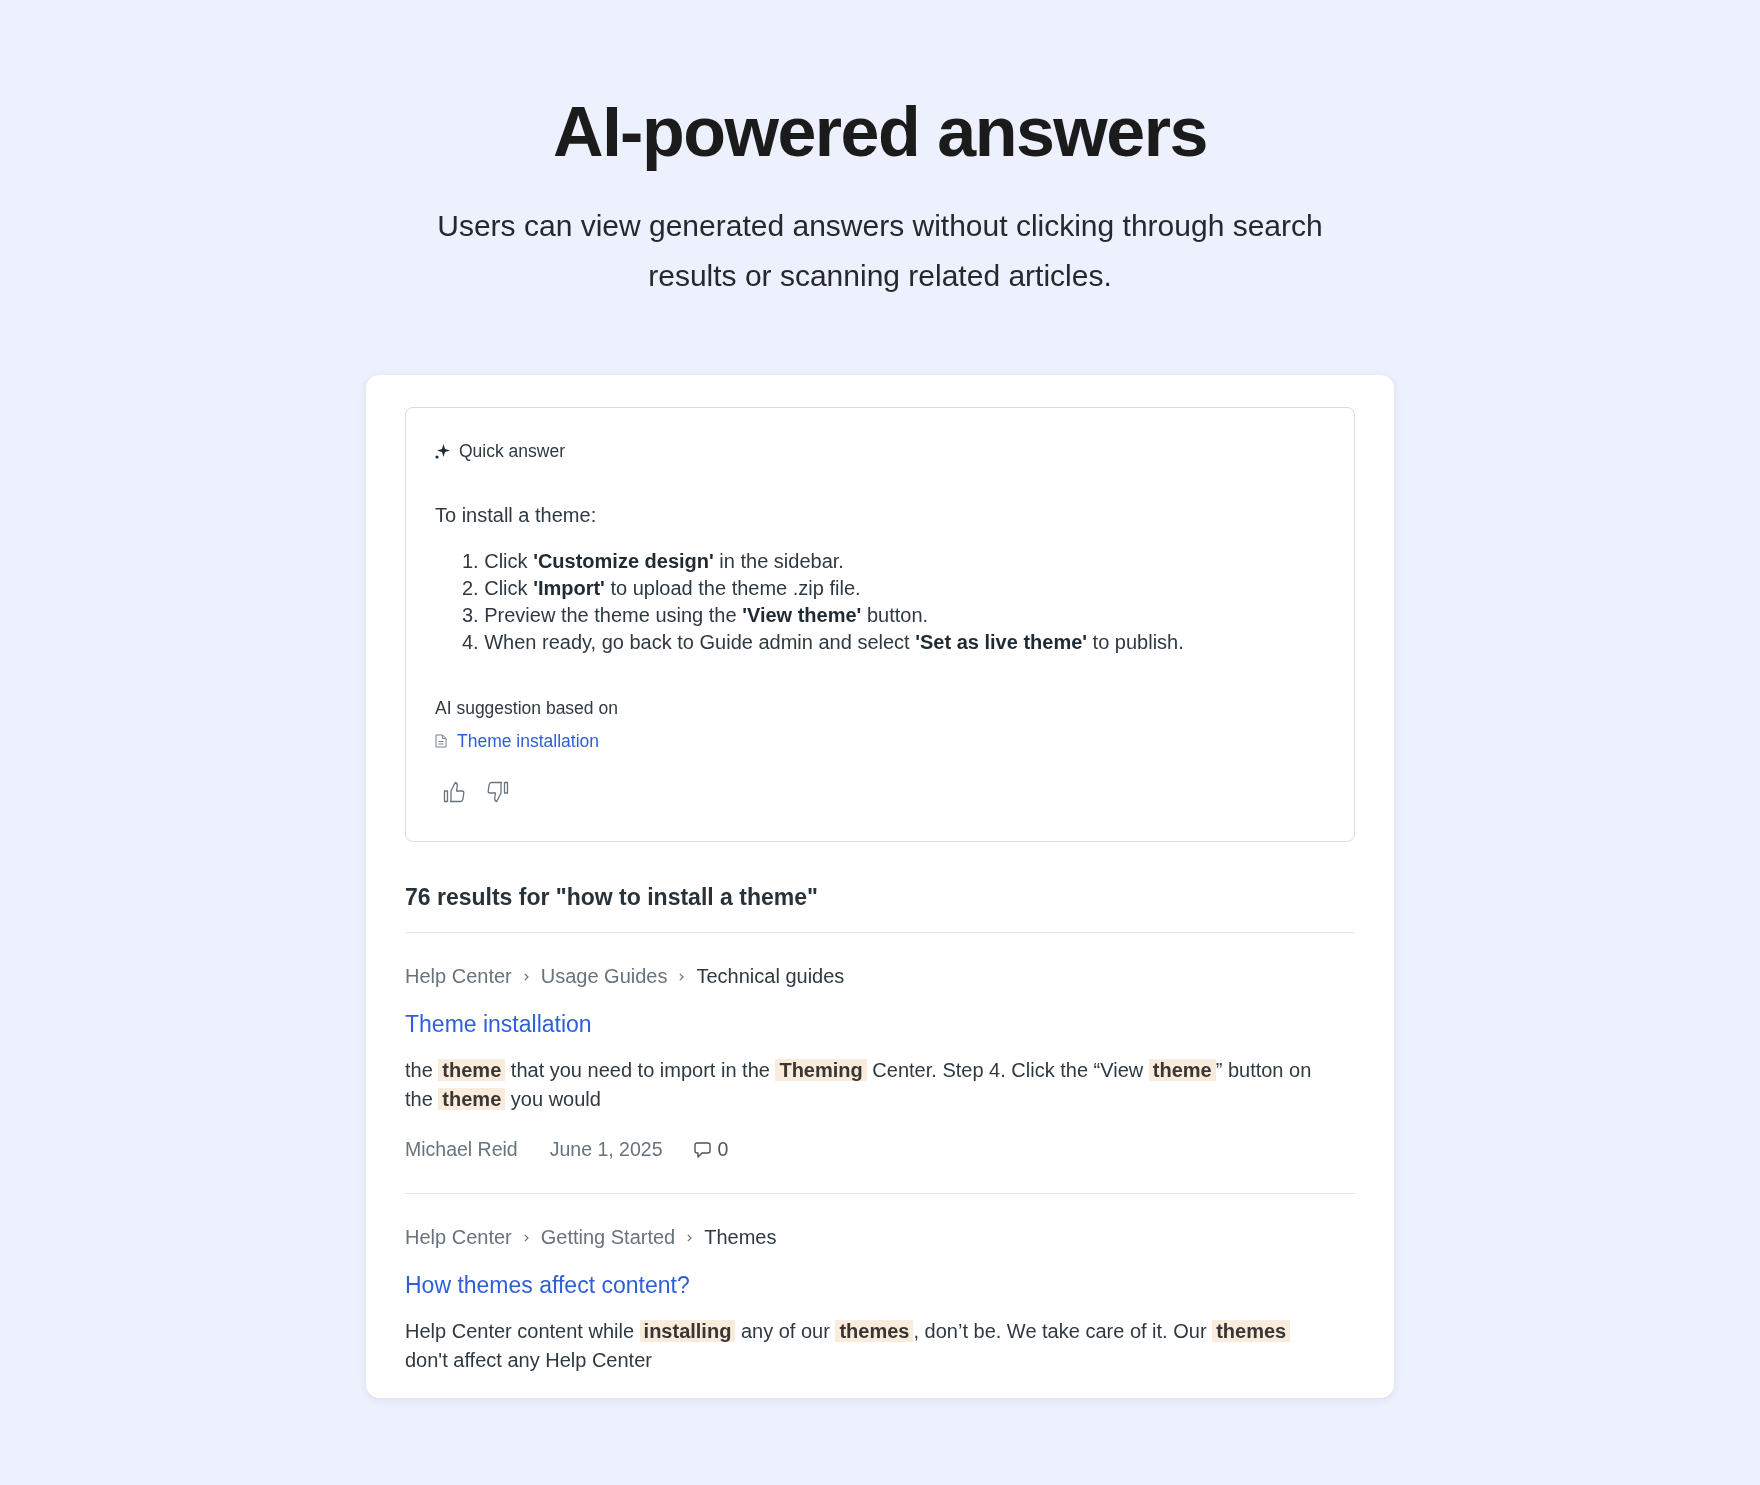 The image size is (1760, 1485). What do you see at coordinates (893, 588) in the screenshot?
I see `answer-step: 2. Click 'Import' to upload the theme .zip file.` at bounding box center [893, 588].